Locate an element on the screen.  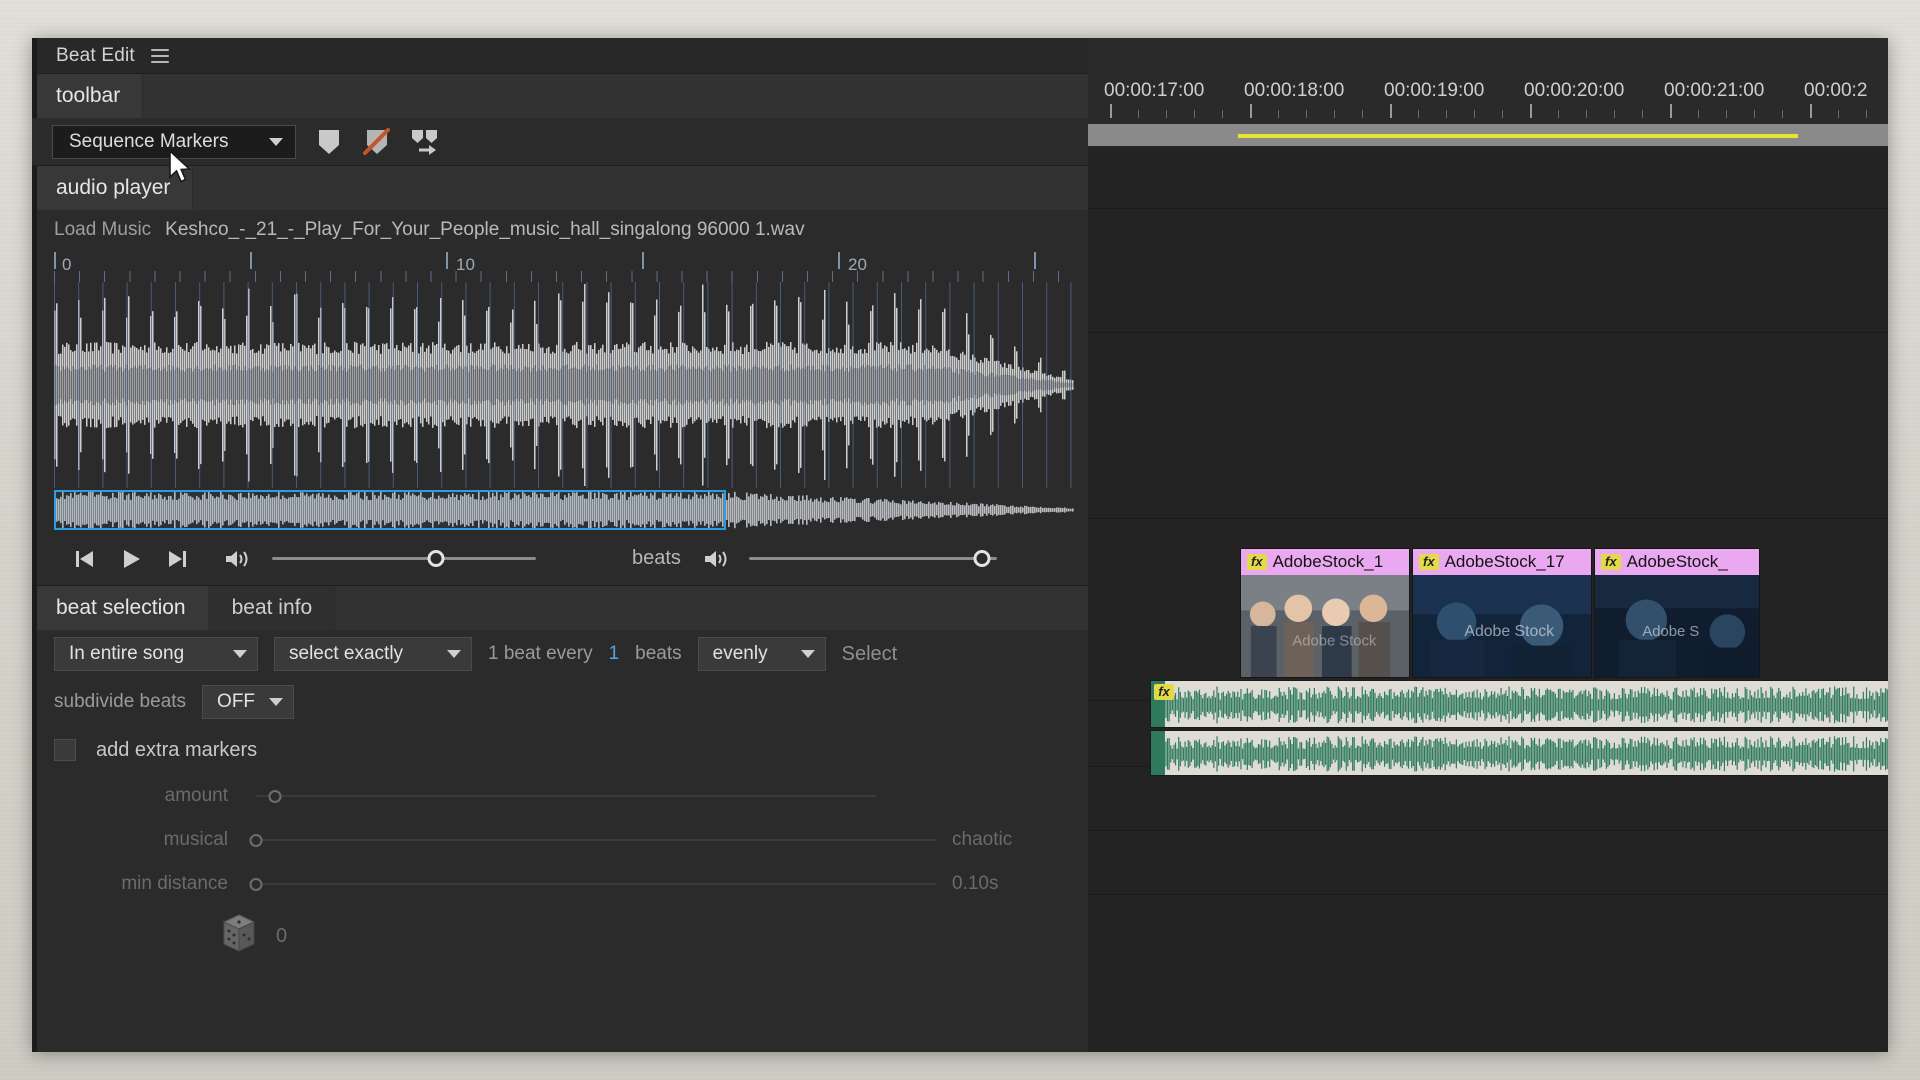
tab-audio-player-label: audio player is located at coordinates (113, 187).